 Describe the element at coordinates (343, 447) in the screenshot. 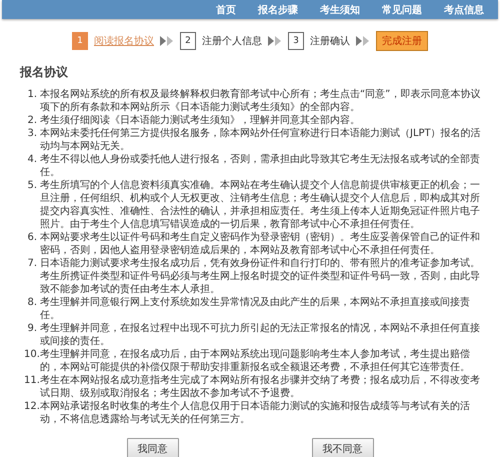

I see `agree-button: 我不同意` at that location.